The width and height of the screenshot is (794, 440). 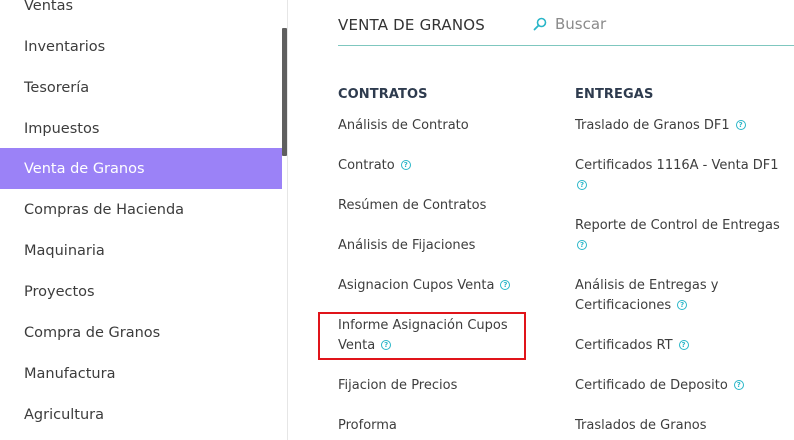 What do you see at coordinates (57, 87) in the screenshot?
I see `sidebar-item-label: Tesorería` at bounding box center [57, 87].